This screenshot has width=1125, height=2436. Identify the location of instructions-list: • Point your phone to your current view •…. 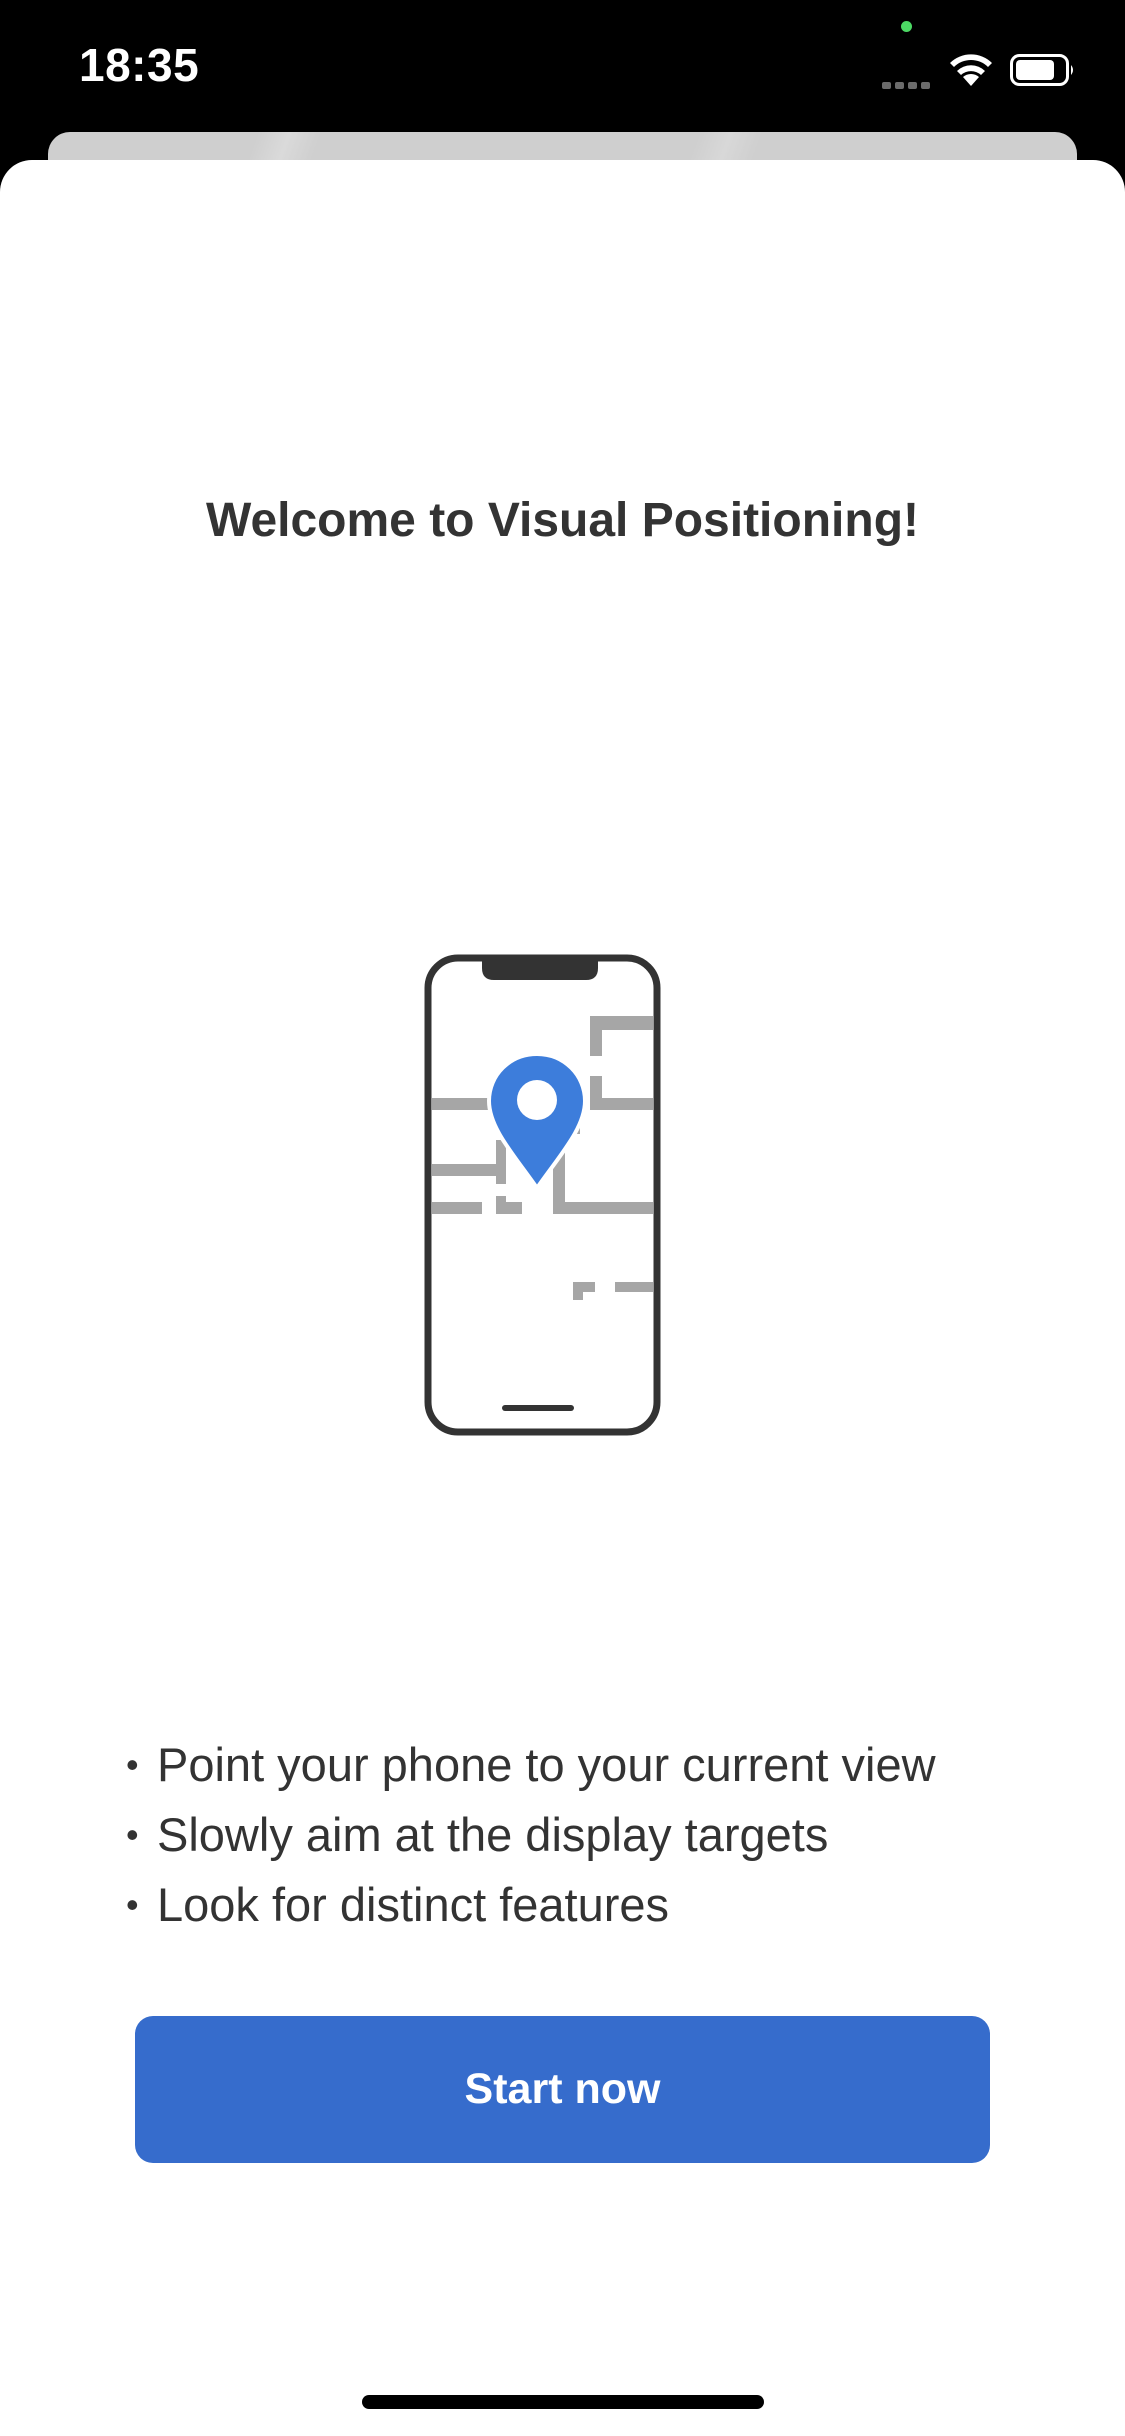
(529, 1835).